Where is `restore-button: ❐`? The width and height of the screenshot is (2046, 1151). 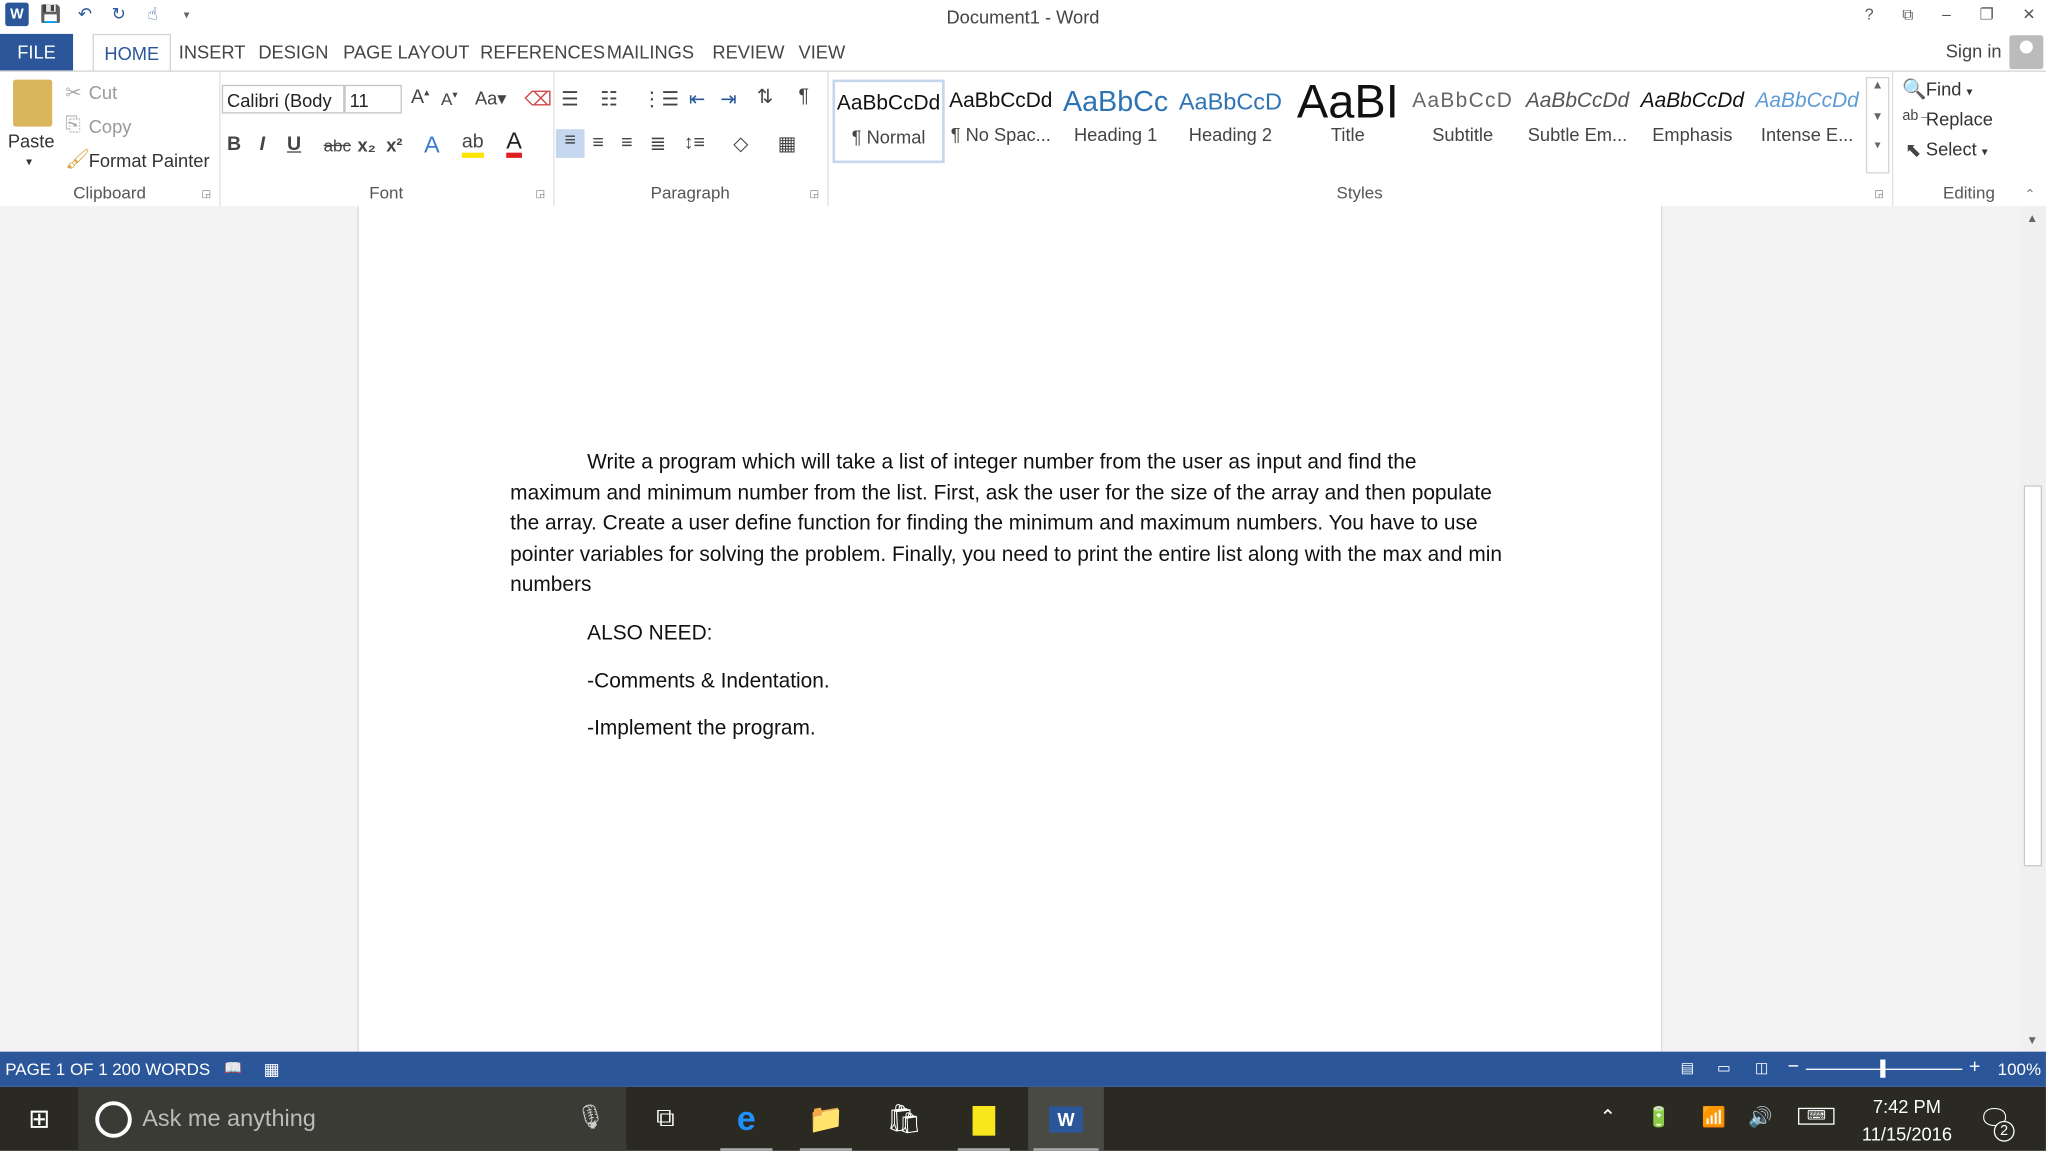
restore-button: ❐ is located at coordinates (1987, 15).